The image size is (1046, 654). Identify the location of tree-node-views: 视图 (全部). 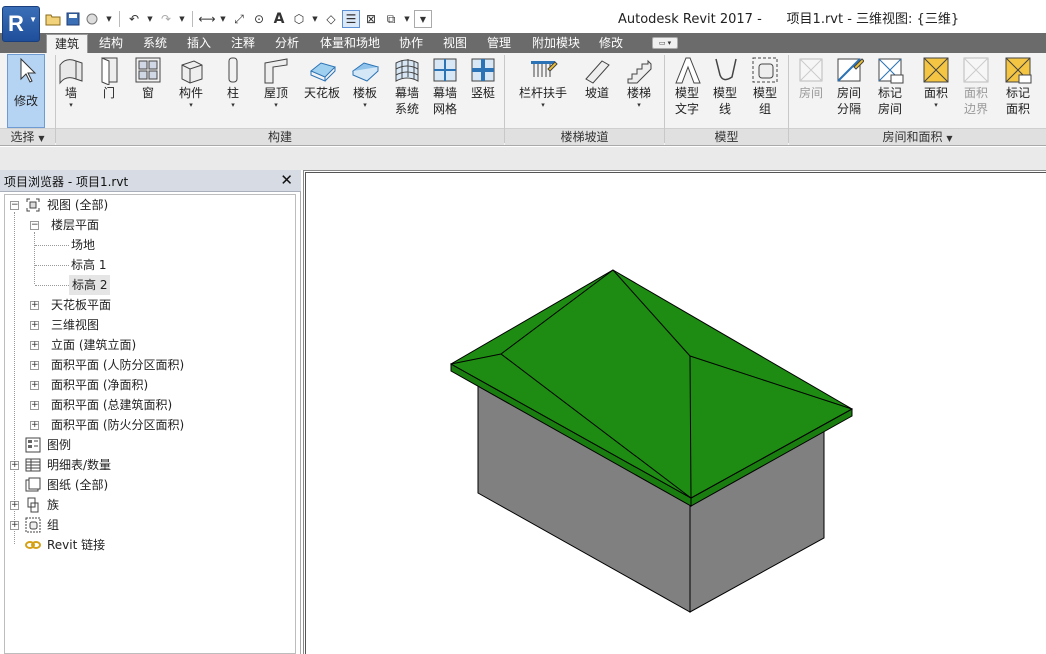
(77, 205).